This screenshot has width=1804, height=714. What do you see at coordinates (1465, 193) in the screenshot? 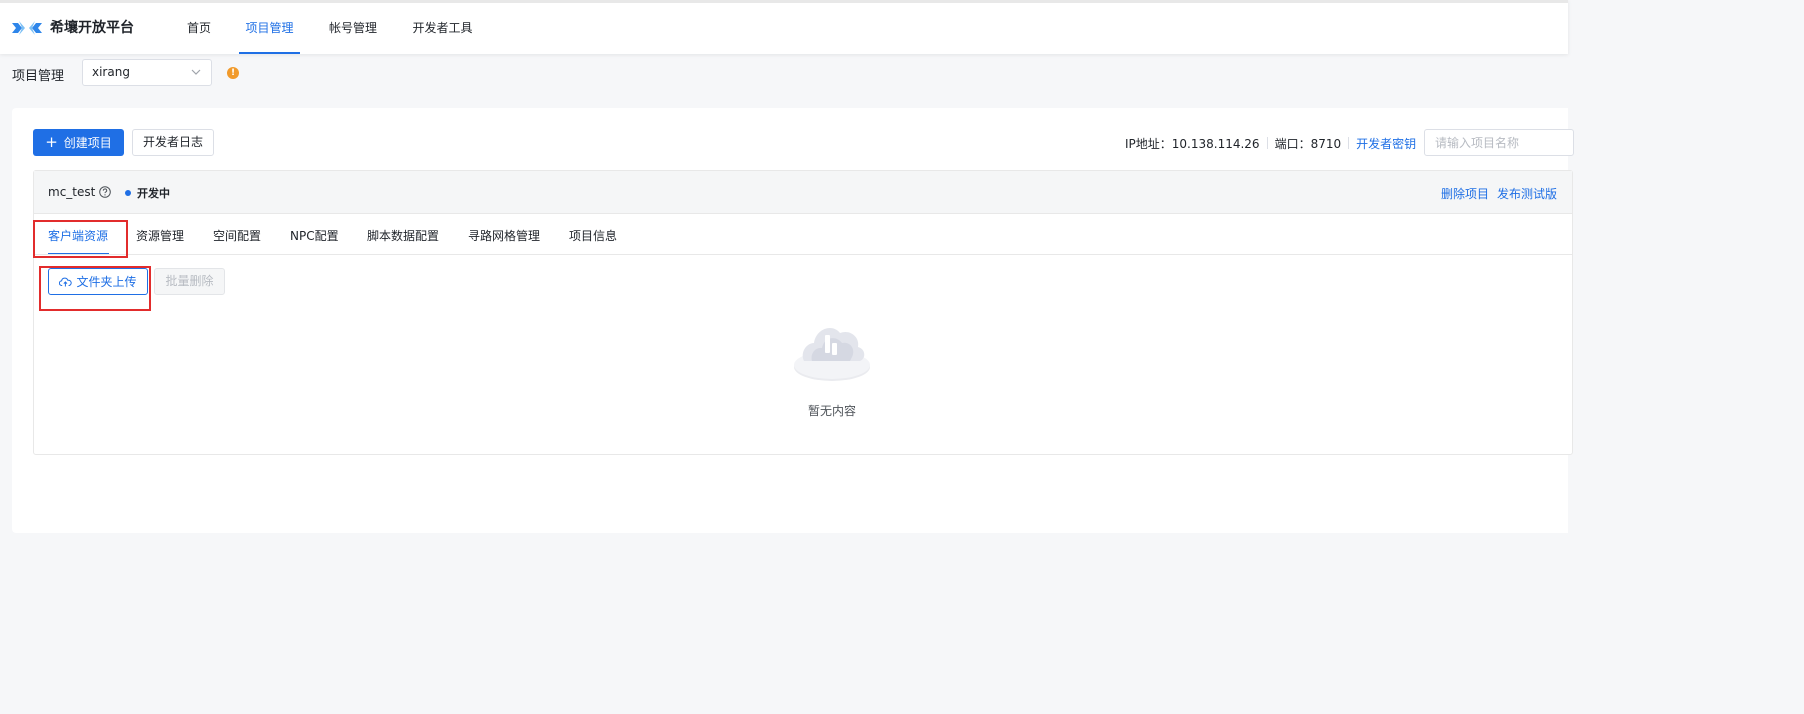
I see `delete-project-link: 删除项目` at bounding box center [1465, 193].